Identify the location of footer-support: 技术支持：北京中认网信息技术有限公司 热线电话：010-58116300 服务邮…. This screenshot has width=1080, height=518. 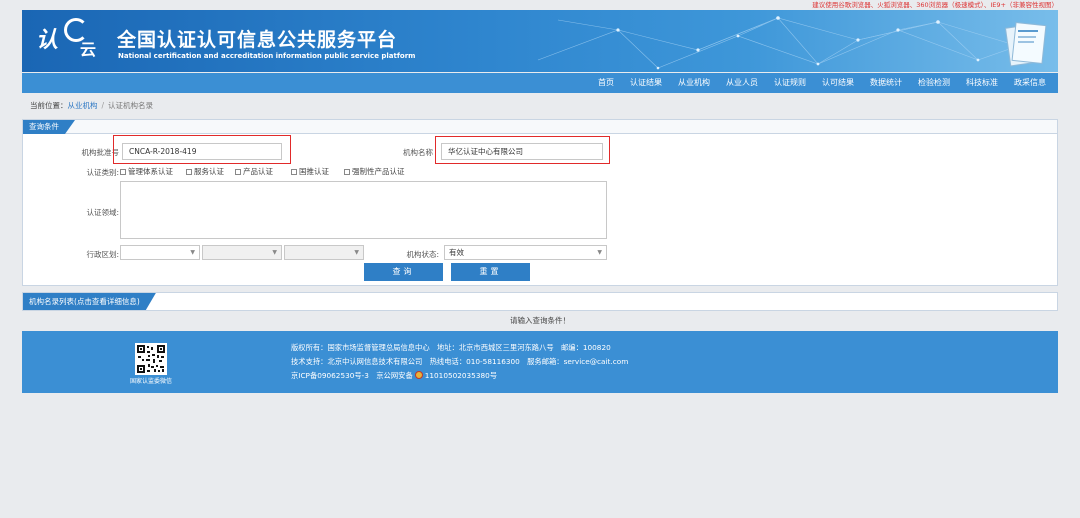
(460, 361).